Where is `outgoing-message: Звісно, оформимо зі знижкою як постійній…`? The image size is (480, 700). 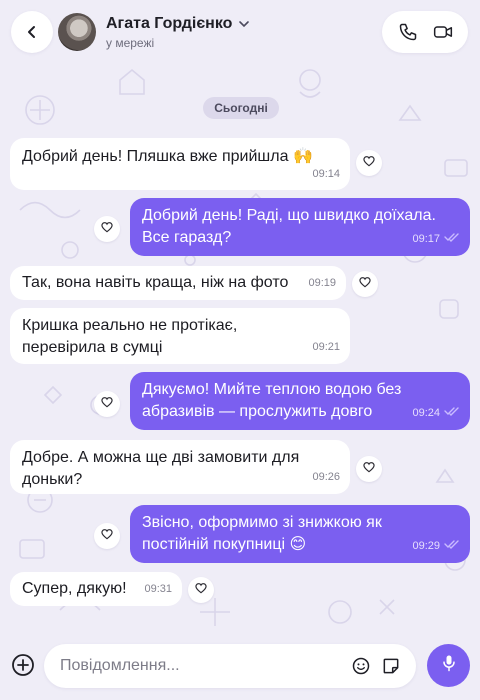 outgoing-message: Звісно, оформимо зі знижкою як постійній… is located at coordinates (300, 534).